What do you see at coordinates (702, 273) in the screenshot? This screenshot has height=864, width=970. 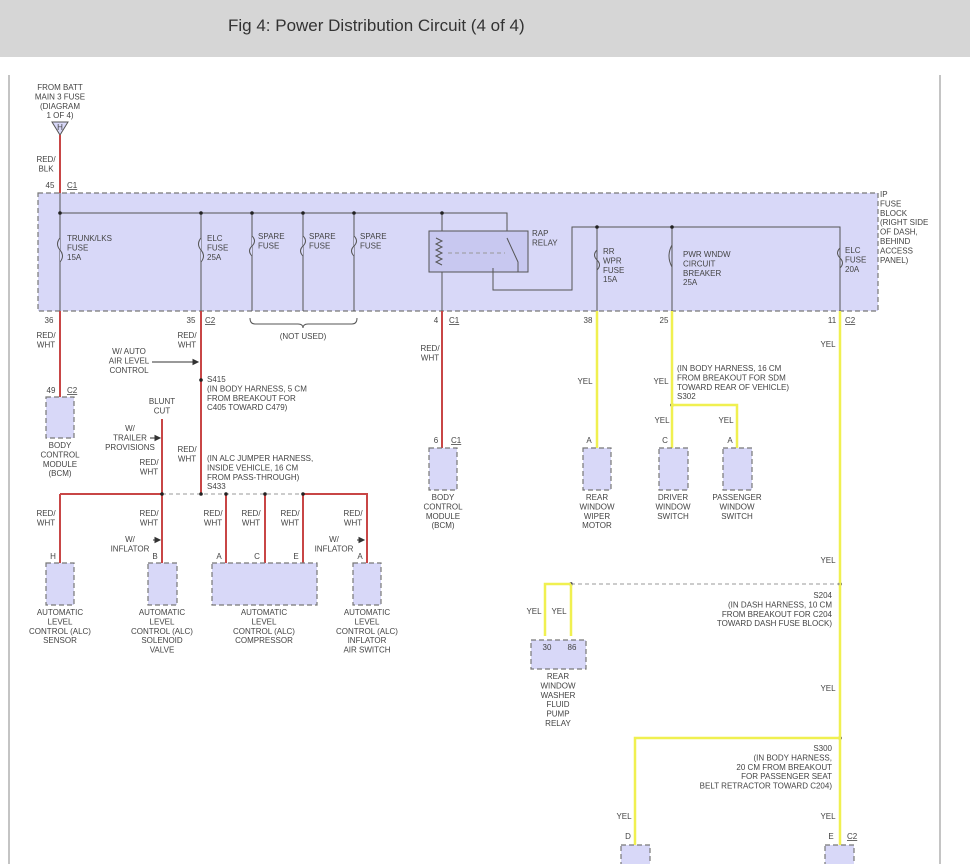 I see `label-line: BREAKER` at bounding box center [702, 273].